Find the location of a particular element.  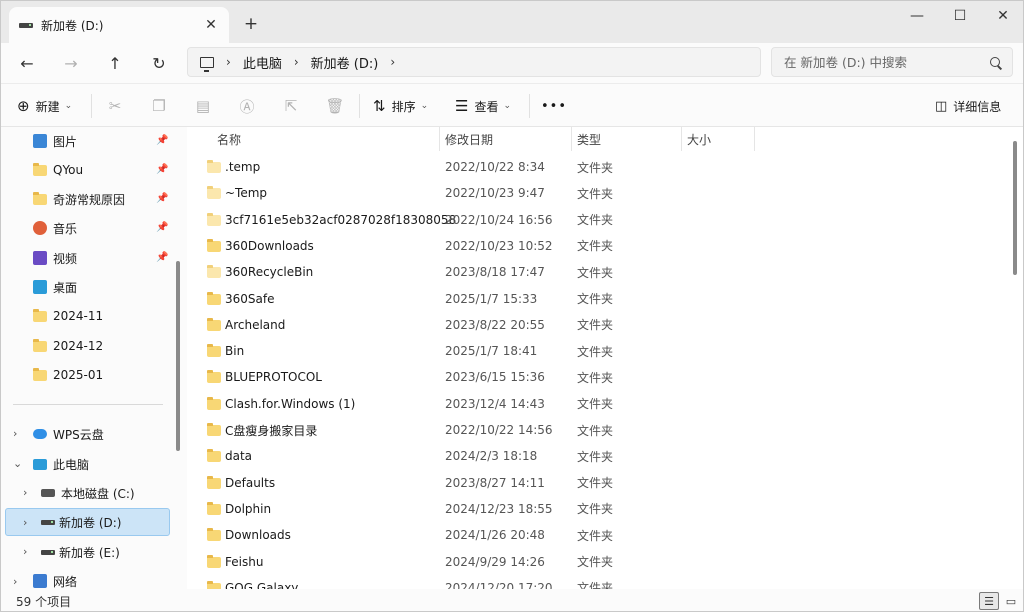

sidebar-item-music: 音乐 is located at coordinates (55, 228).